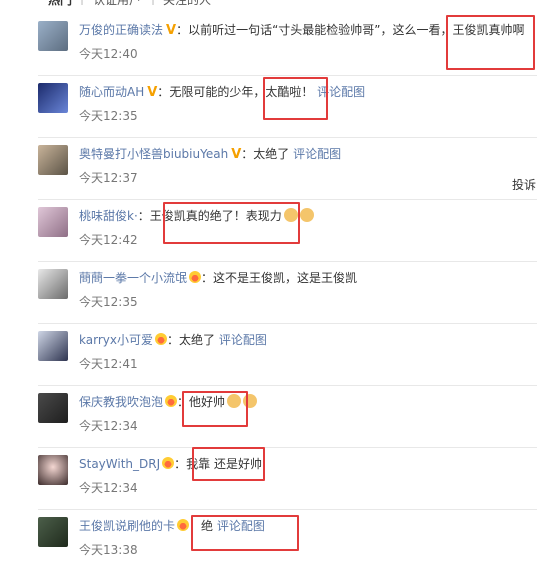 Image resolution: width=537 pixels, height=572 pixels. What do you see at coordinates (153, 154) in the screenshot?
I see `username: 奥特曼打小怪兽biubiuYeah` at bounding box center [153, 154].